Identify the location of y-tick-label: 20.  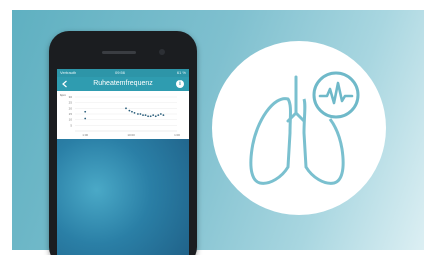
(71, 108).